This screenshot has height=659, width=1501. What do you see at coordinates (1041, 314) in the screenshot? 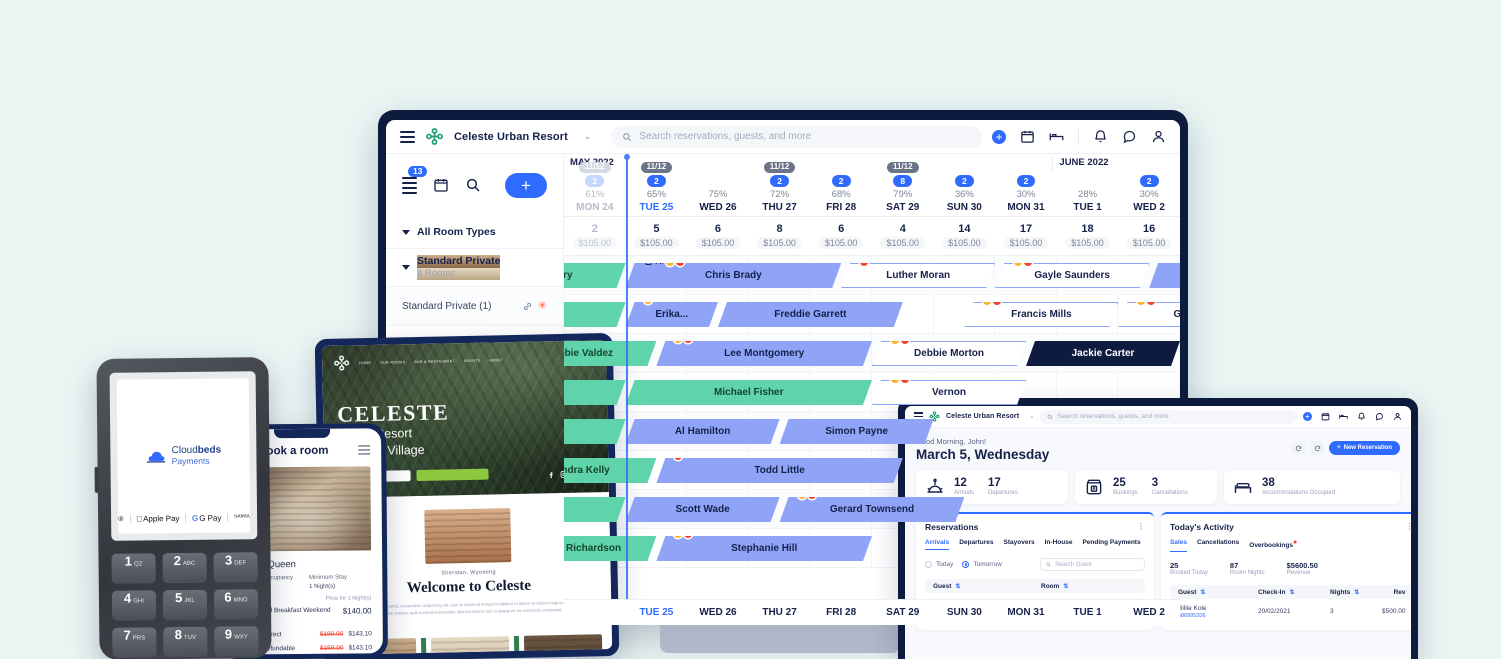
I see `reservation-bar: Francis Mills` at bounding box center [1041, 314].